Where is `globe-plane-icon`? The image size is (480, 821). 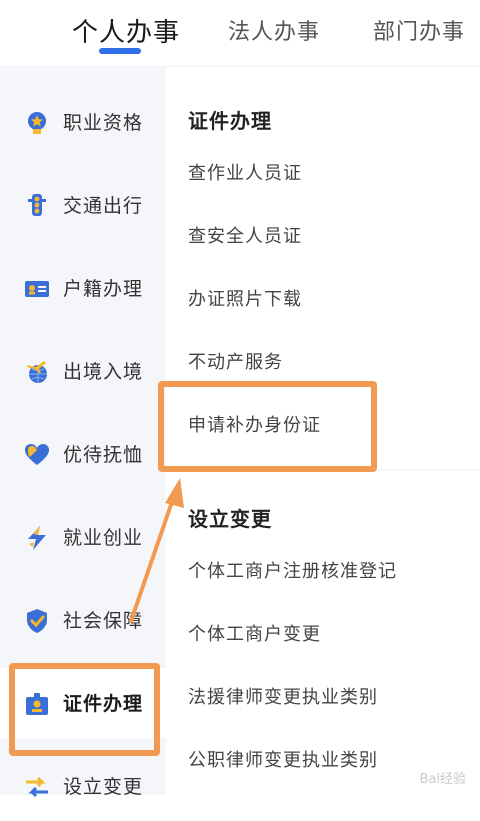
globe-plane-icon is located at coordinates (36, 372).